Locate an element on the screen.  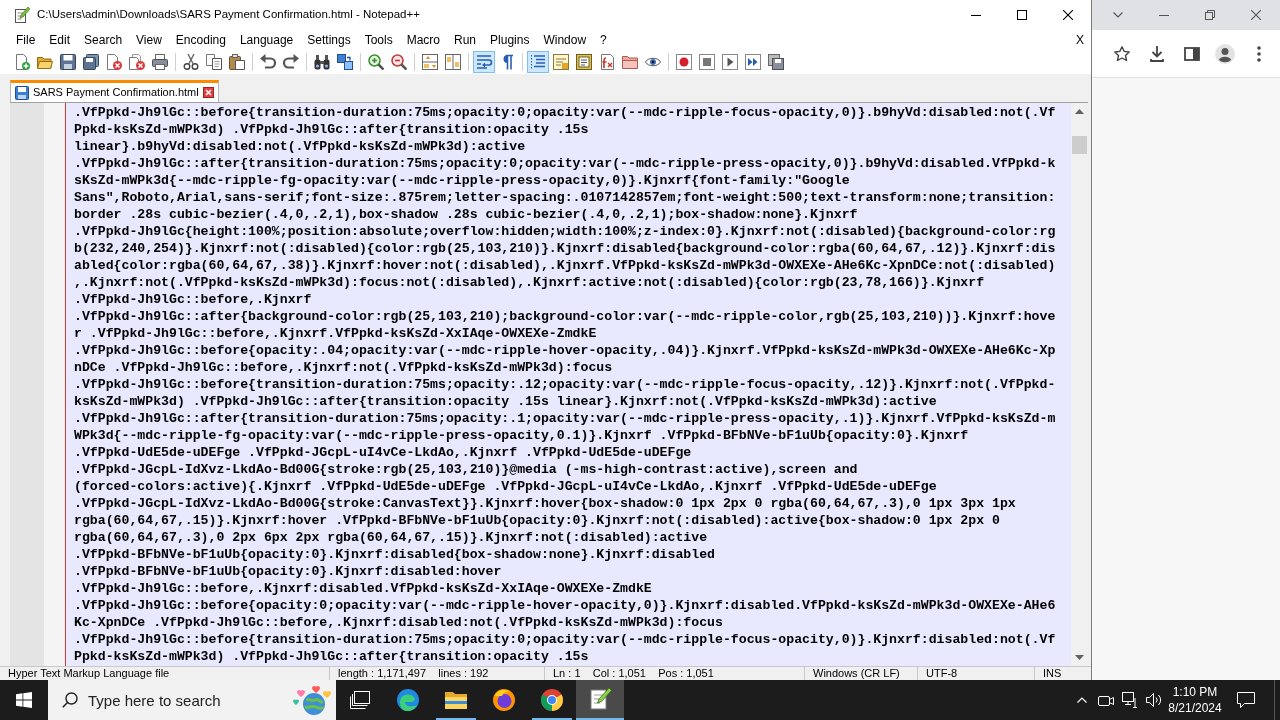
play-multiple-icon is located at coordinates (752, 62).